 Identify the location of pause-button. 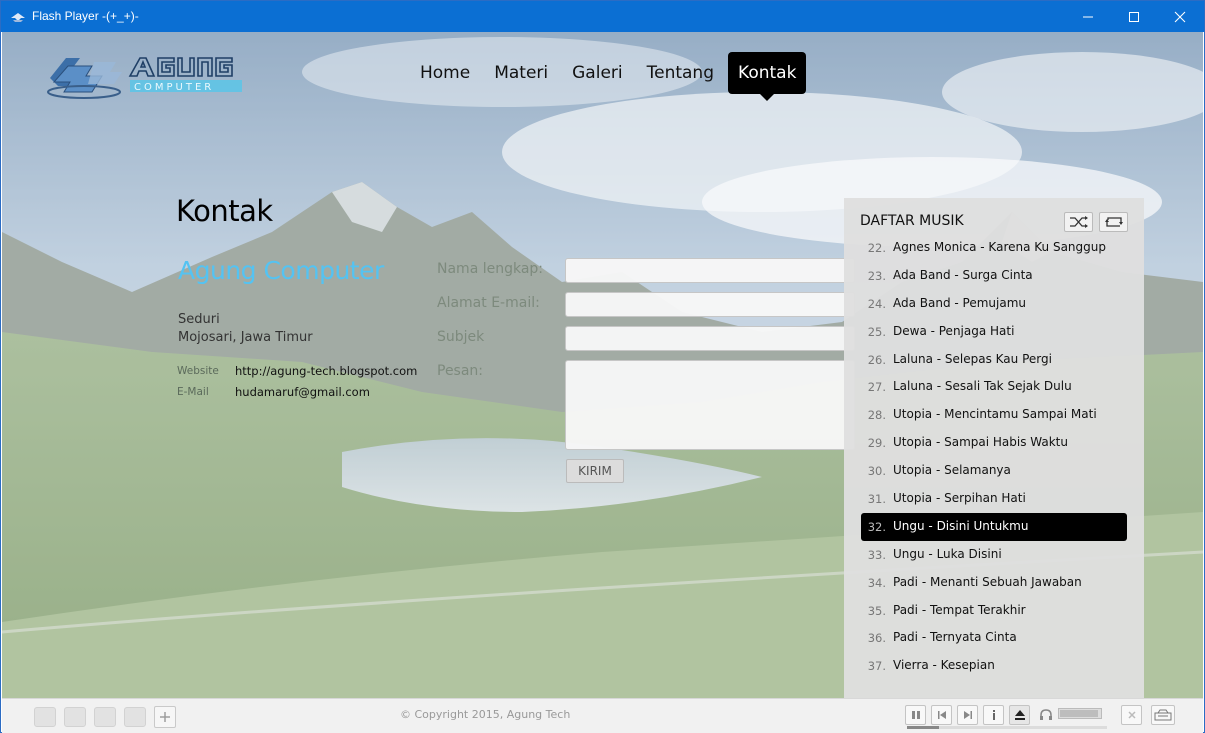
(915, 715).